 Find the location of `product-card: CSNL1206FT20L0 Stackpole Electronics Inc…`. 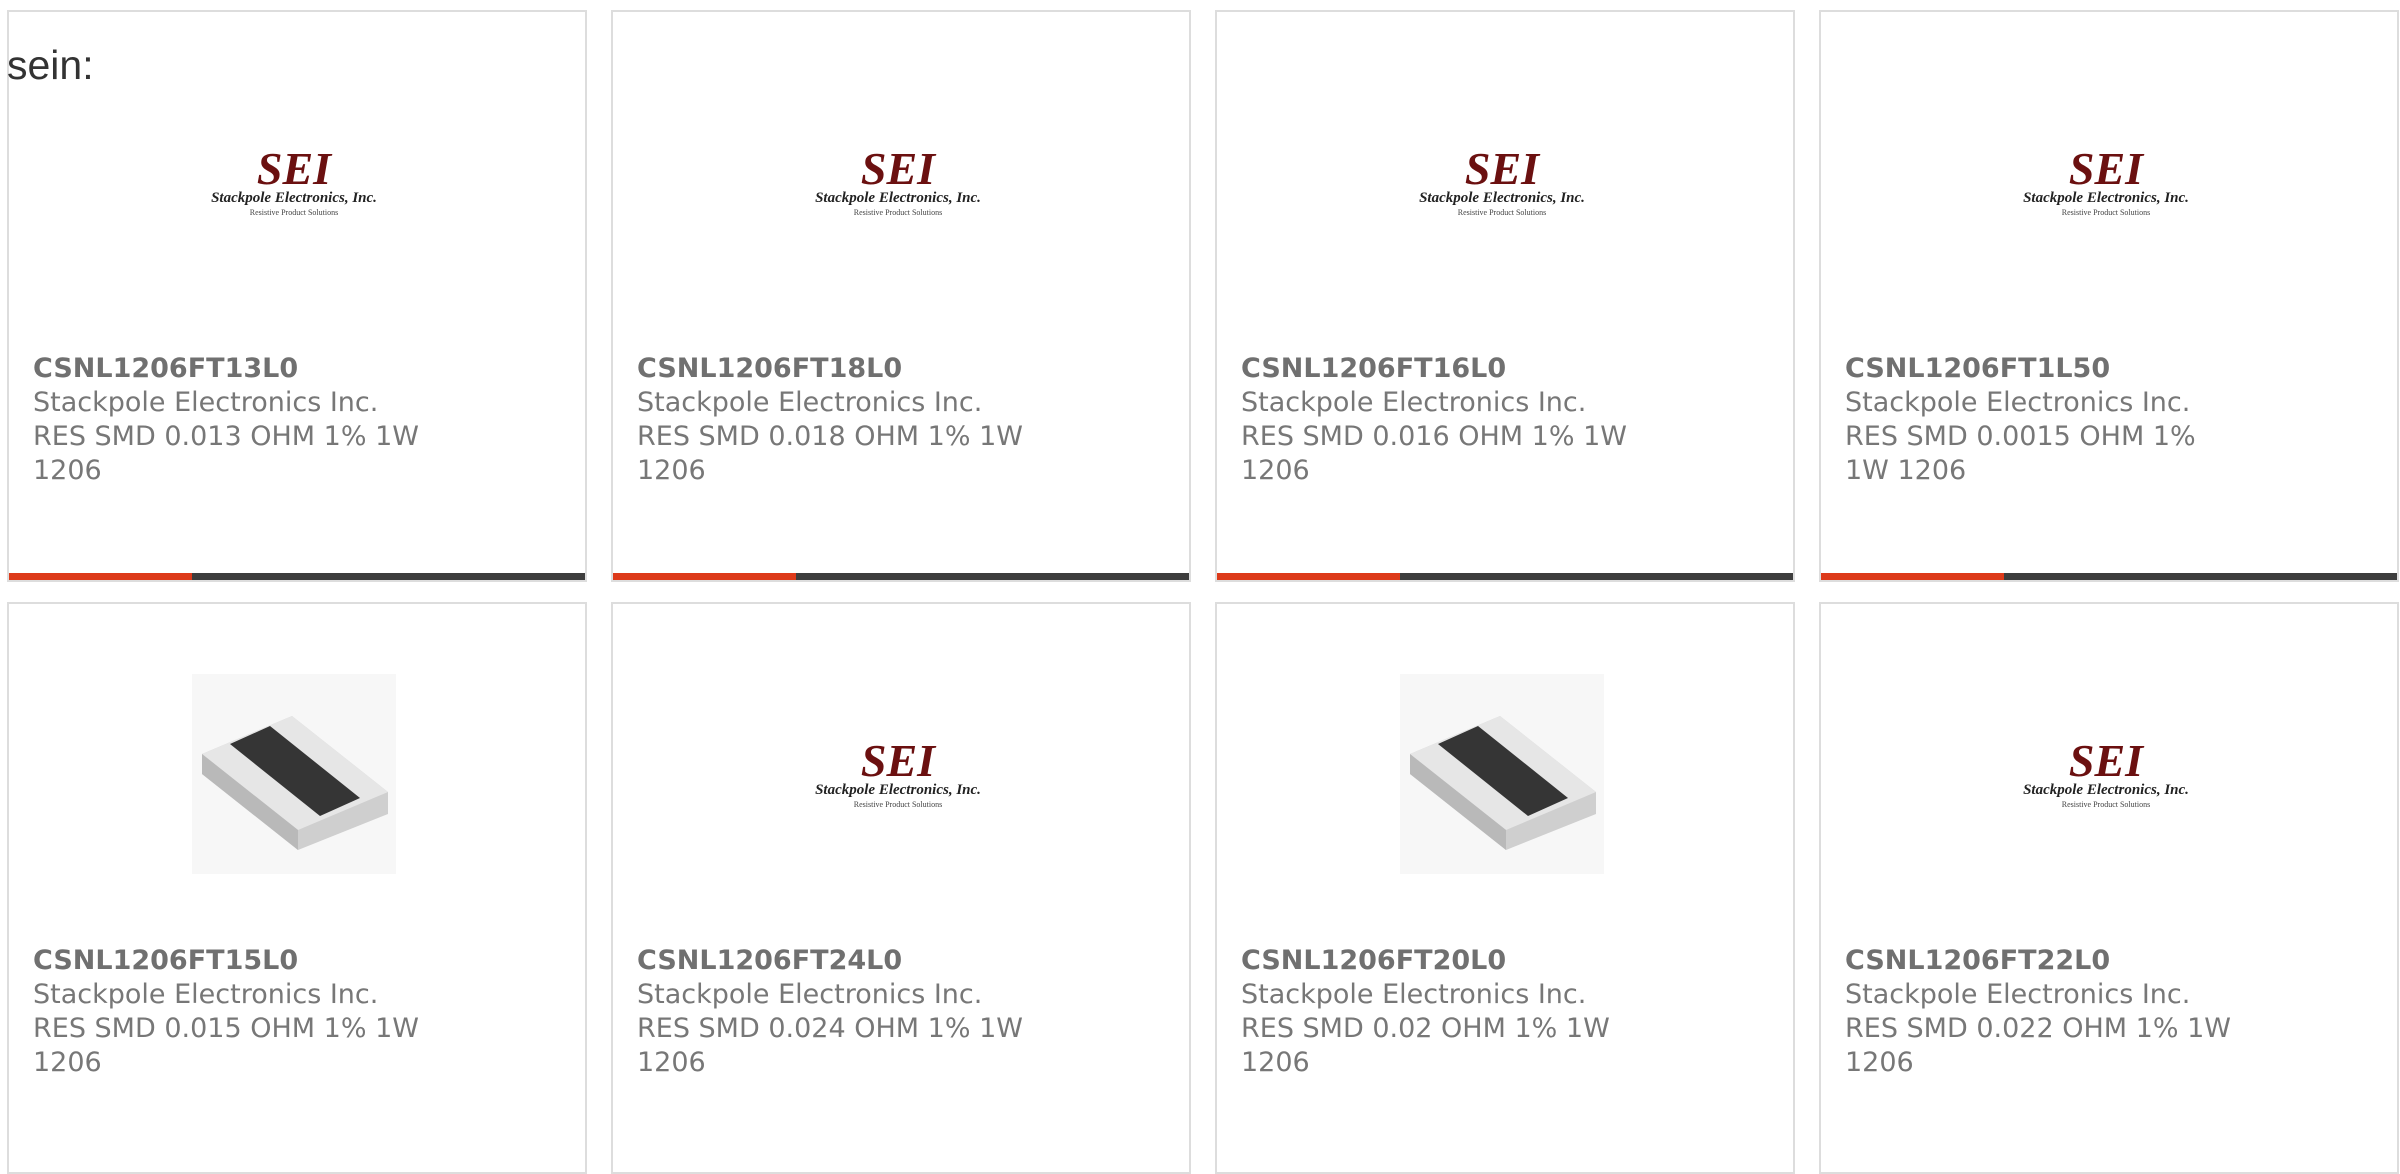

product-card: CSNL1206FT20L0 Stackpole Electronics Inc… is located at coordinates (1505, 888).